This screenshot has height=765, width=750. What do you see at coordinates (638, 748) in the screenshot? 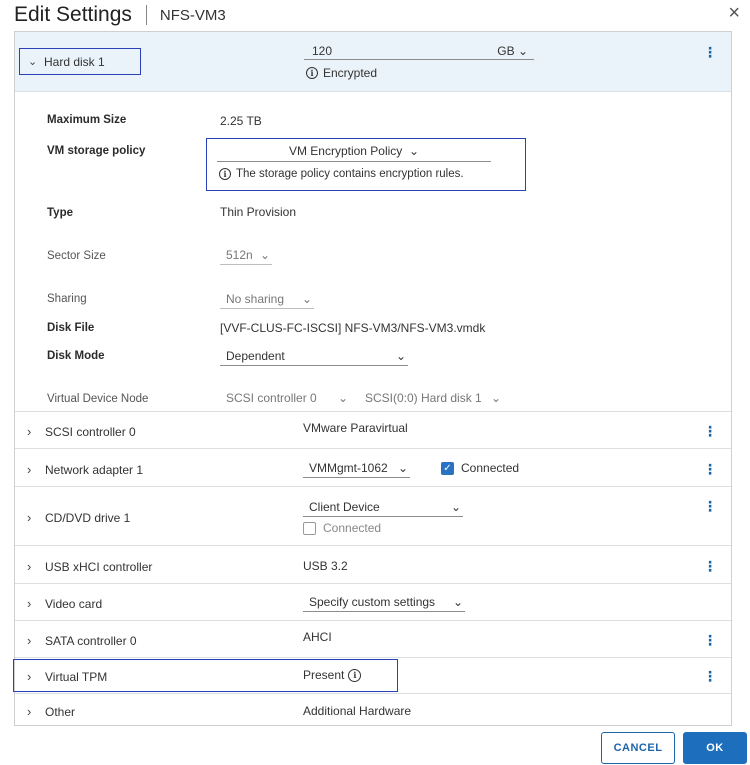
I see `cancel-button: CANCEL` at bounding box center [638, 748].